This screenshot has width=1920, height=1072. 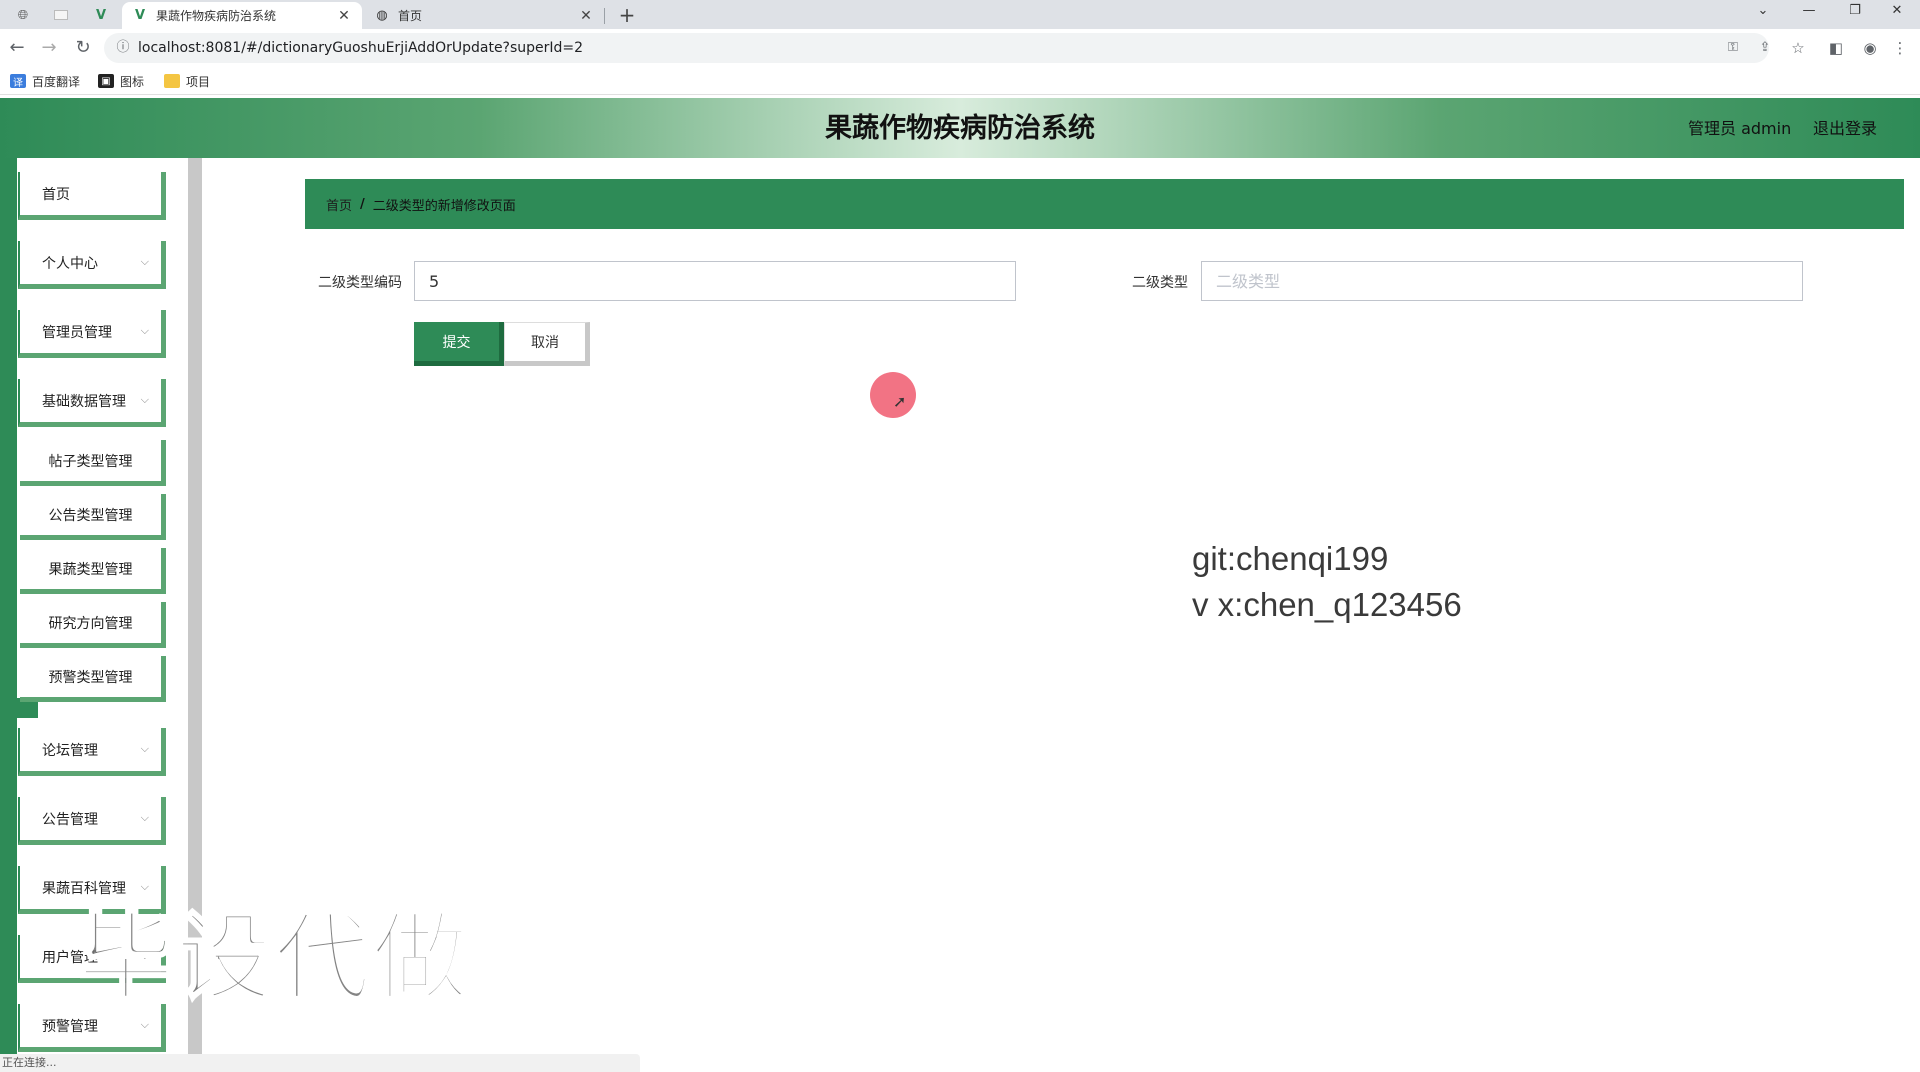 I want to click on tab-title: 首页, so click(x=410, y=16).